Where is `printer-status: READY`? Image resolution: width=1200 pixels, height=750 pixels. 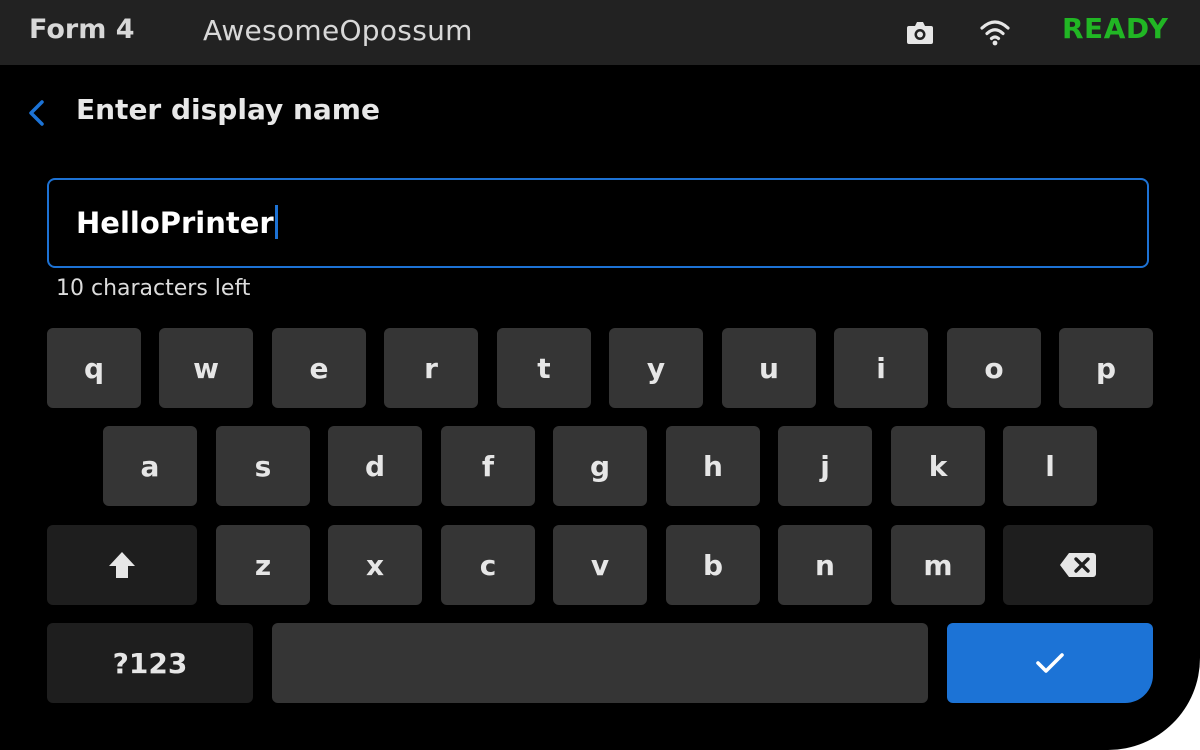 printer-status: READY is located at coordinates (1115, 28).